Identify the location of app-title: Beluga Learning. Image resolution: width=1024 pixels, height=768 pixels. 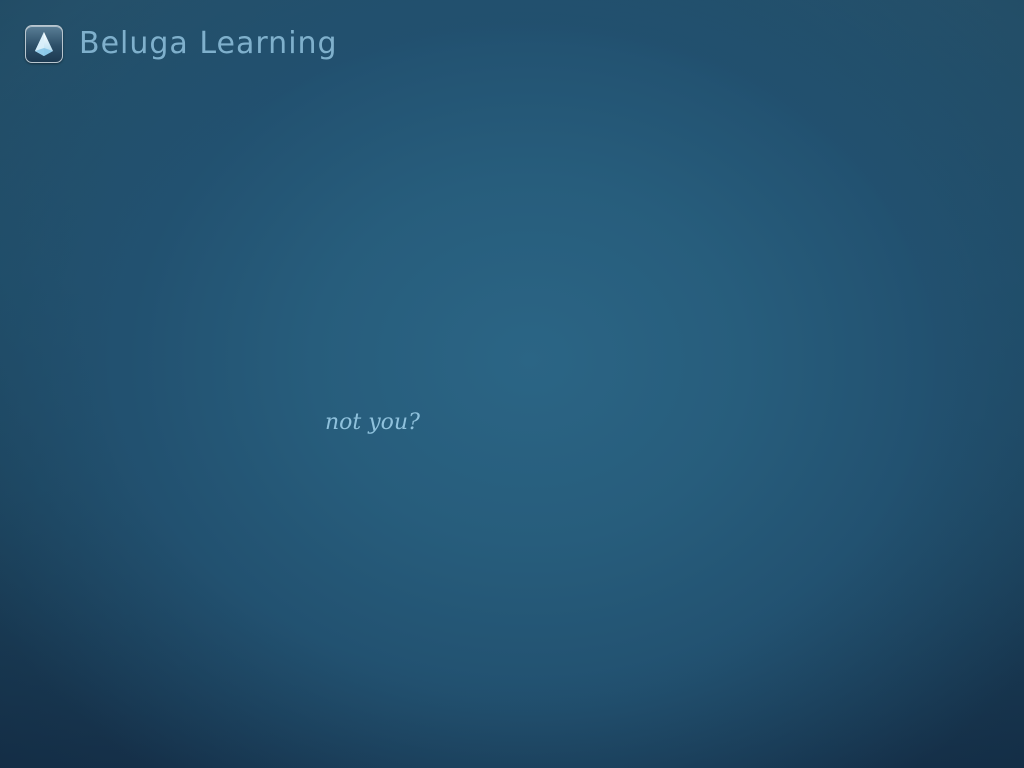
(208, 43).